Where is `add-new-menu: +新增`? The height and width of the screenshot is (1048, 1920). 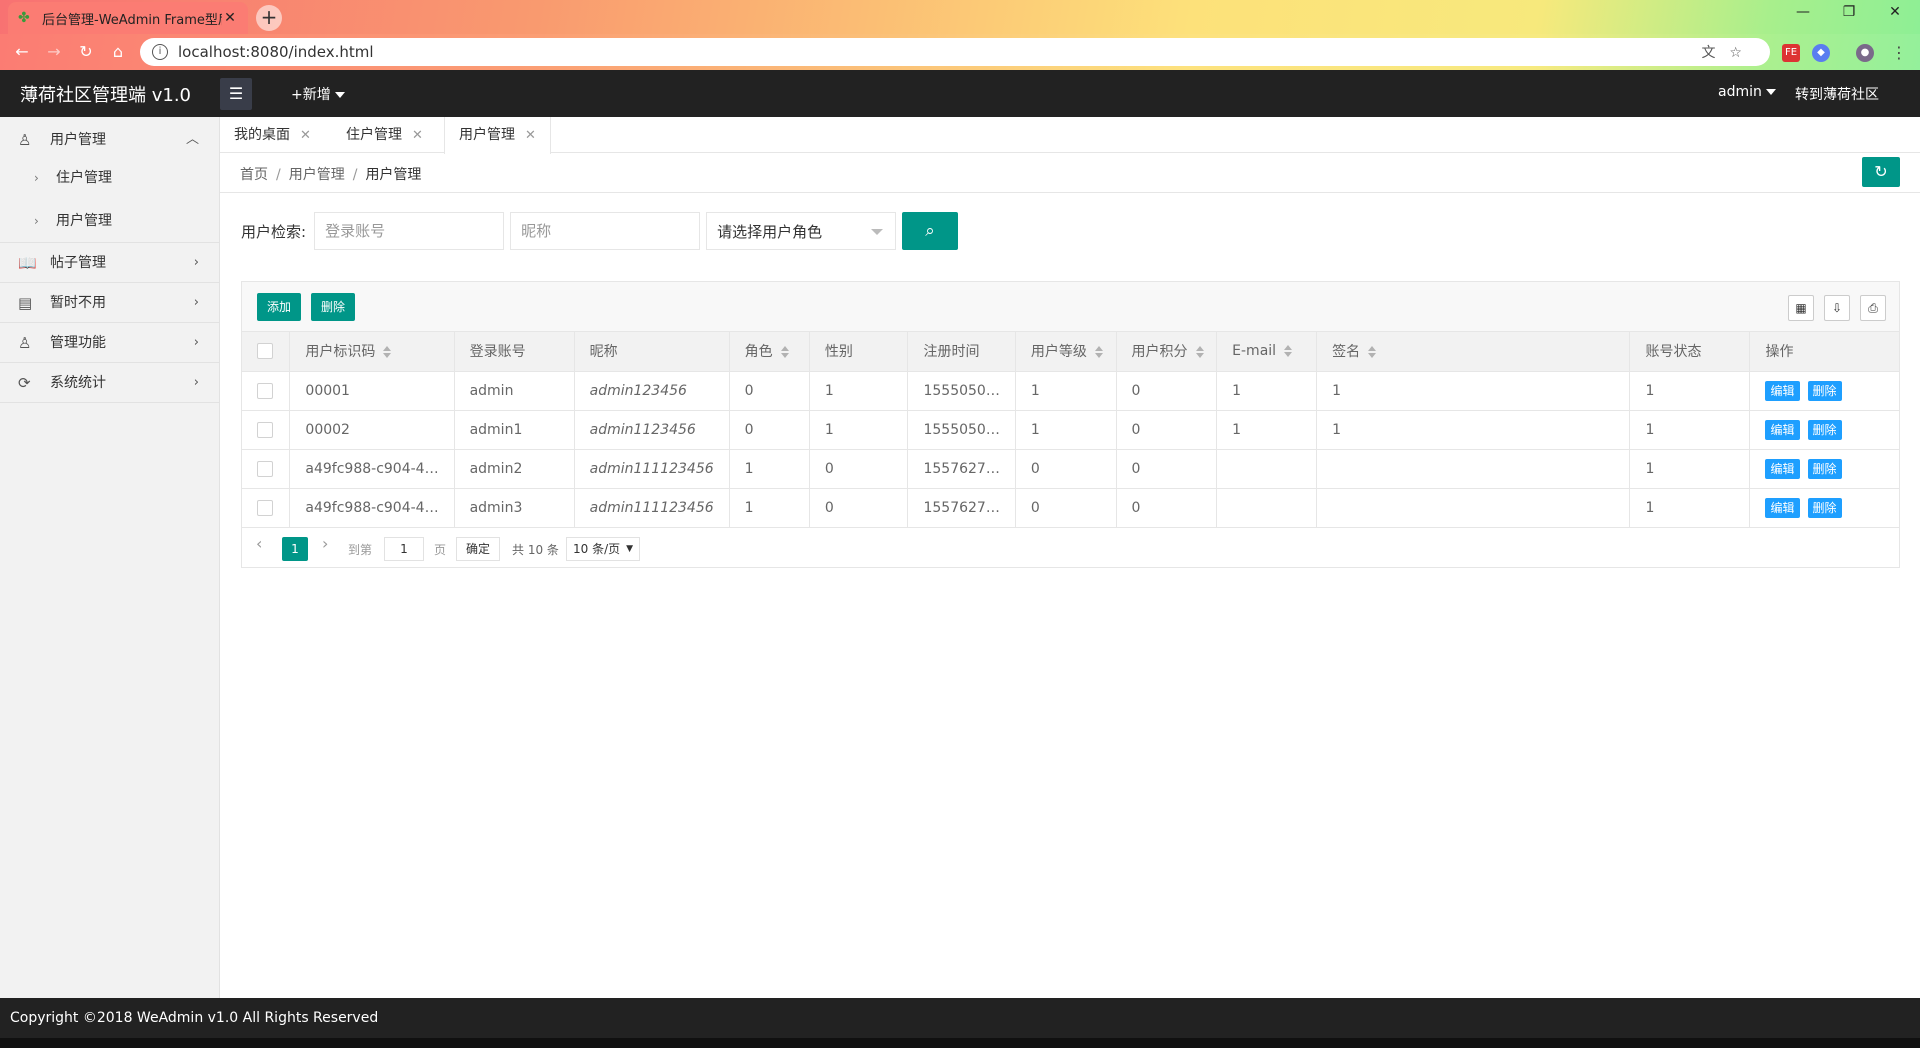
add-new-menu: +新增 is located at coordinates (318, 94).